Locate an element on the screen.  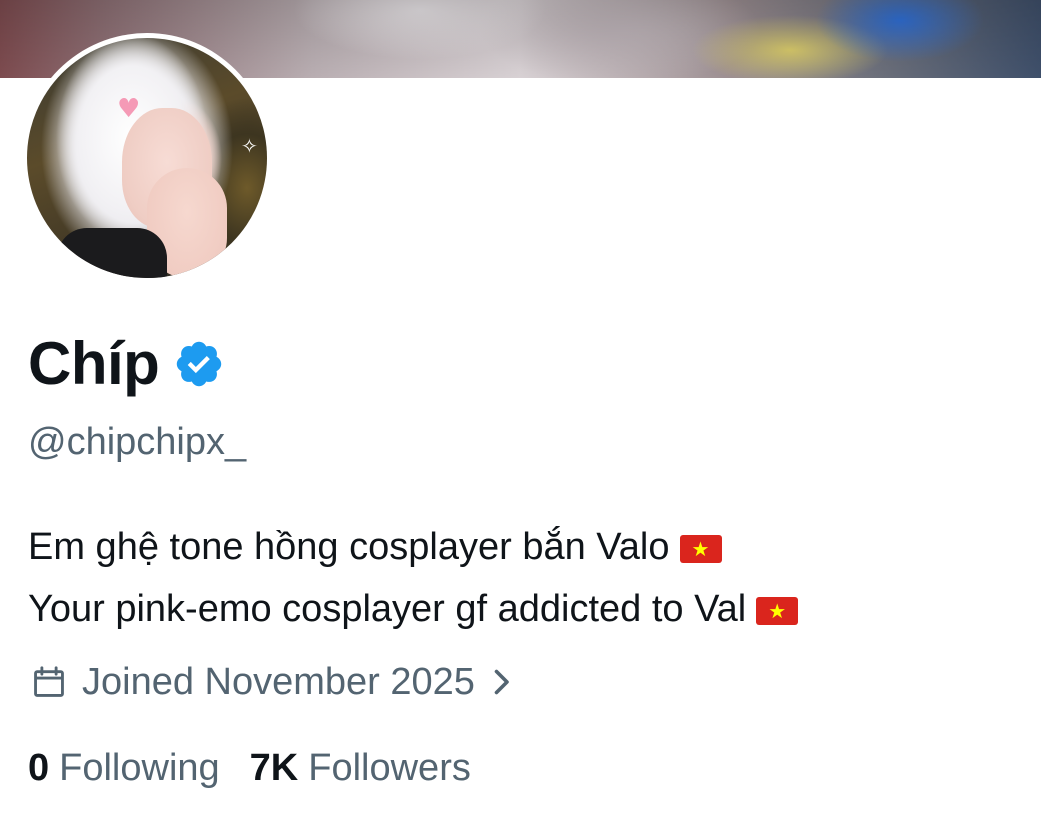
display-name: Chíp is located at coordinates (94, 363).